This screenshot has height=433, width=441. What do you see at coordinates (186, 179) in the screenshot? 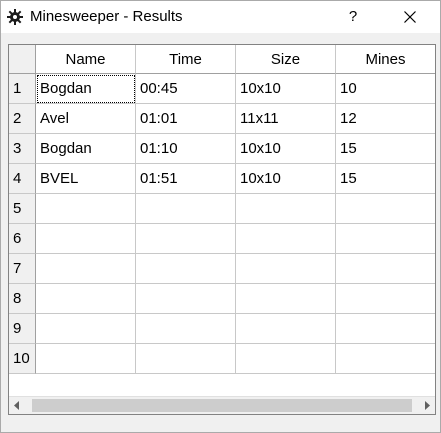
I see `table-cell-time: 01:51` at bounding box center [186, 179].